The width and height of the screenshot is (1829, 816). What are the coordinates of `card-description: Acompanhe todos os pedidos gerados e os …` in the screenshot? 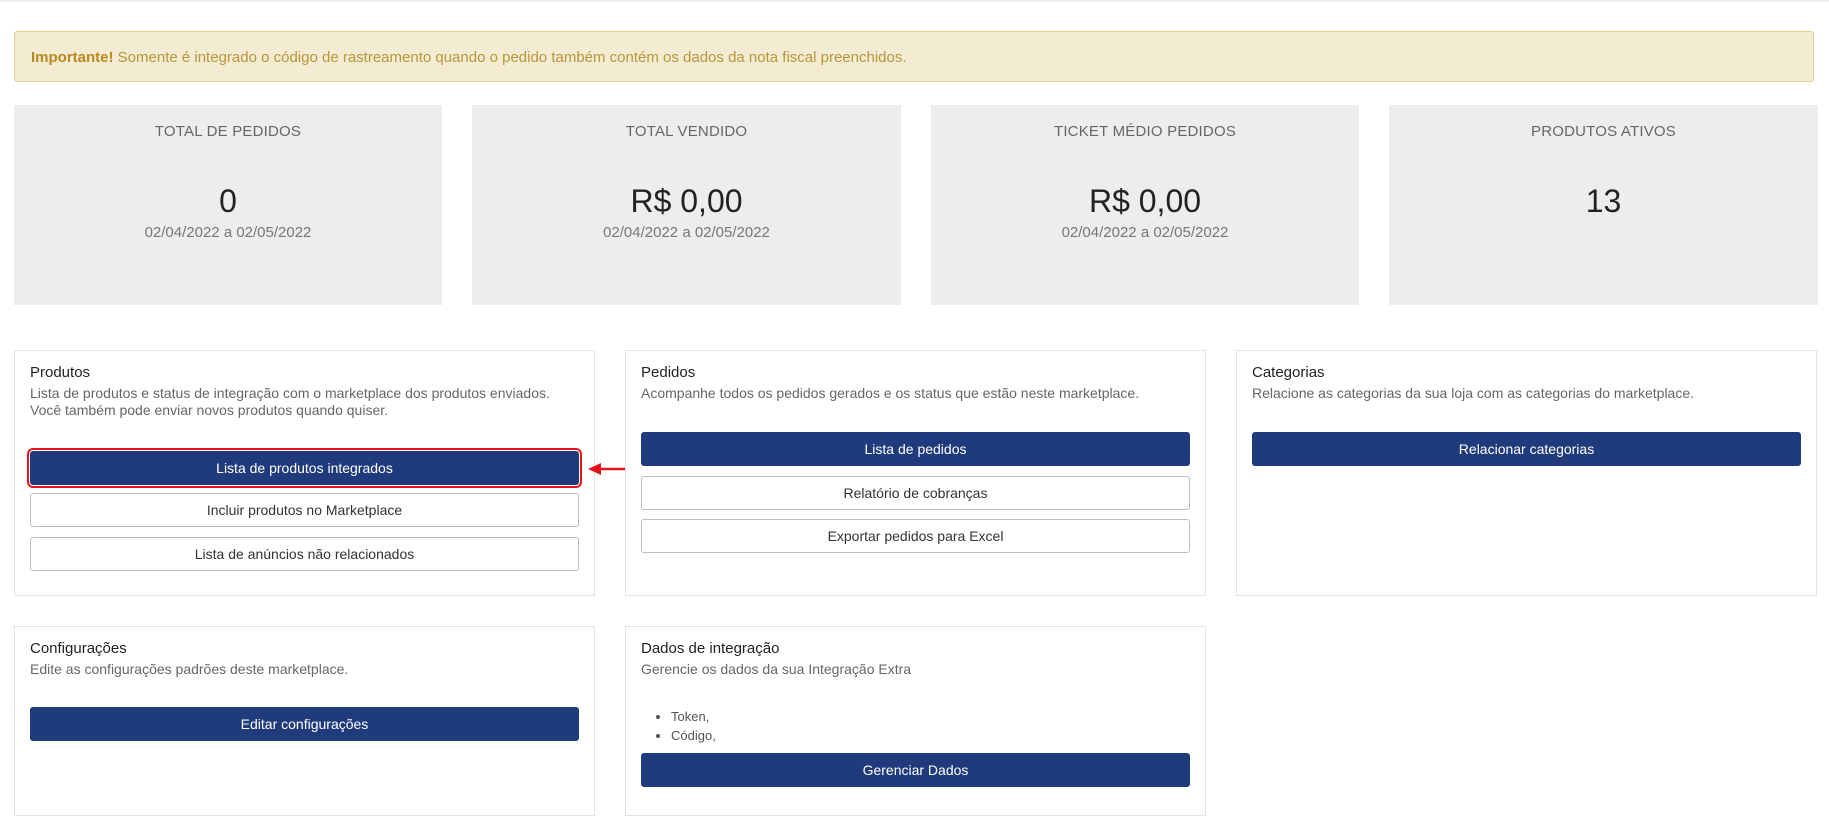 It's located at (890, 393).